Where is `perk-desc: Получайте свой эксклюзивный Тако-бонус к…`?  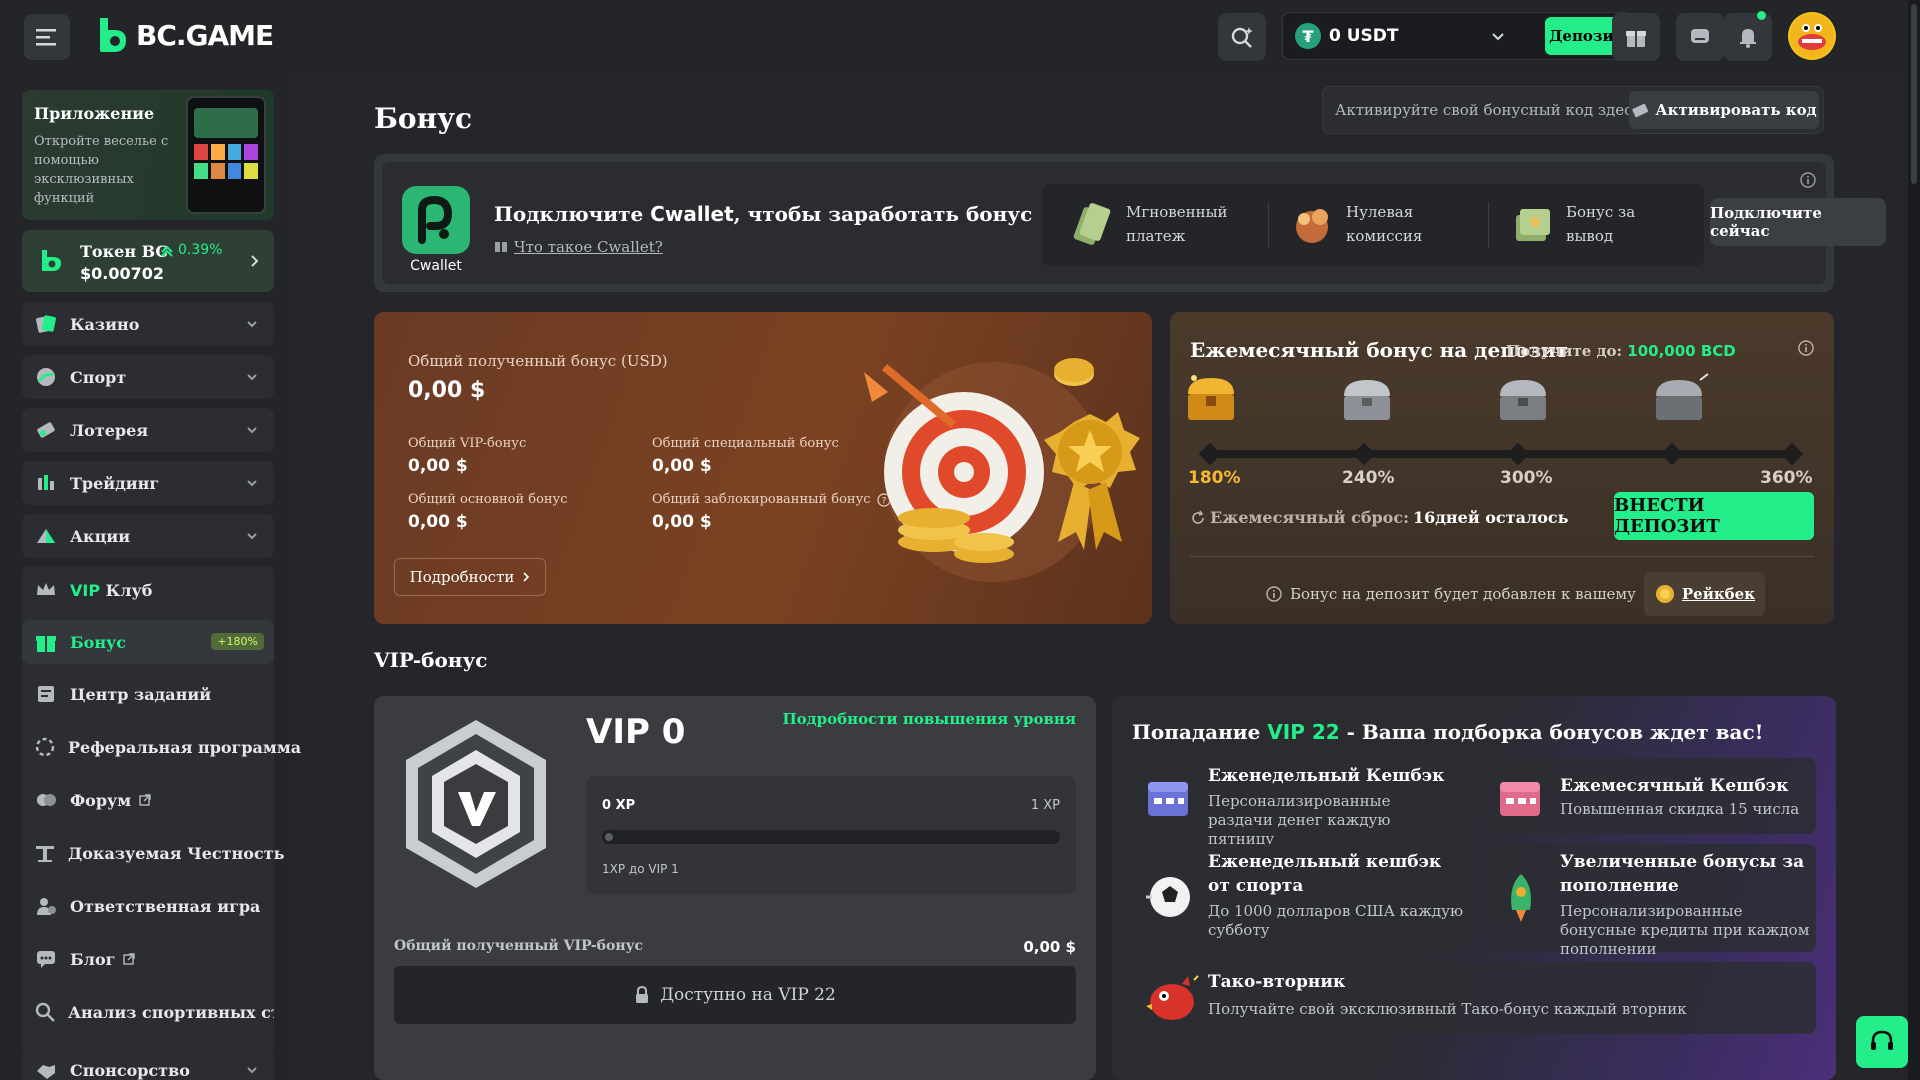
perk-desc: Получайте свой эксклюзивный Тако-бонус к… is located at coordinates (1447, 1009).